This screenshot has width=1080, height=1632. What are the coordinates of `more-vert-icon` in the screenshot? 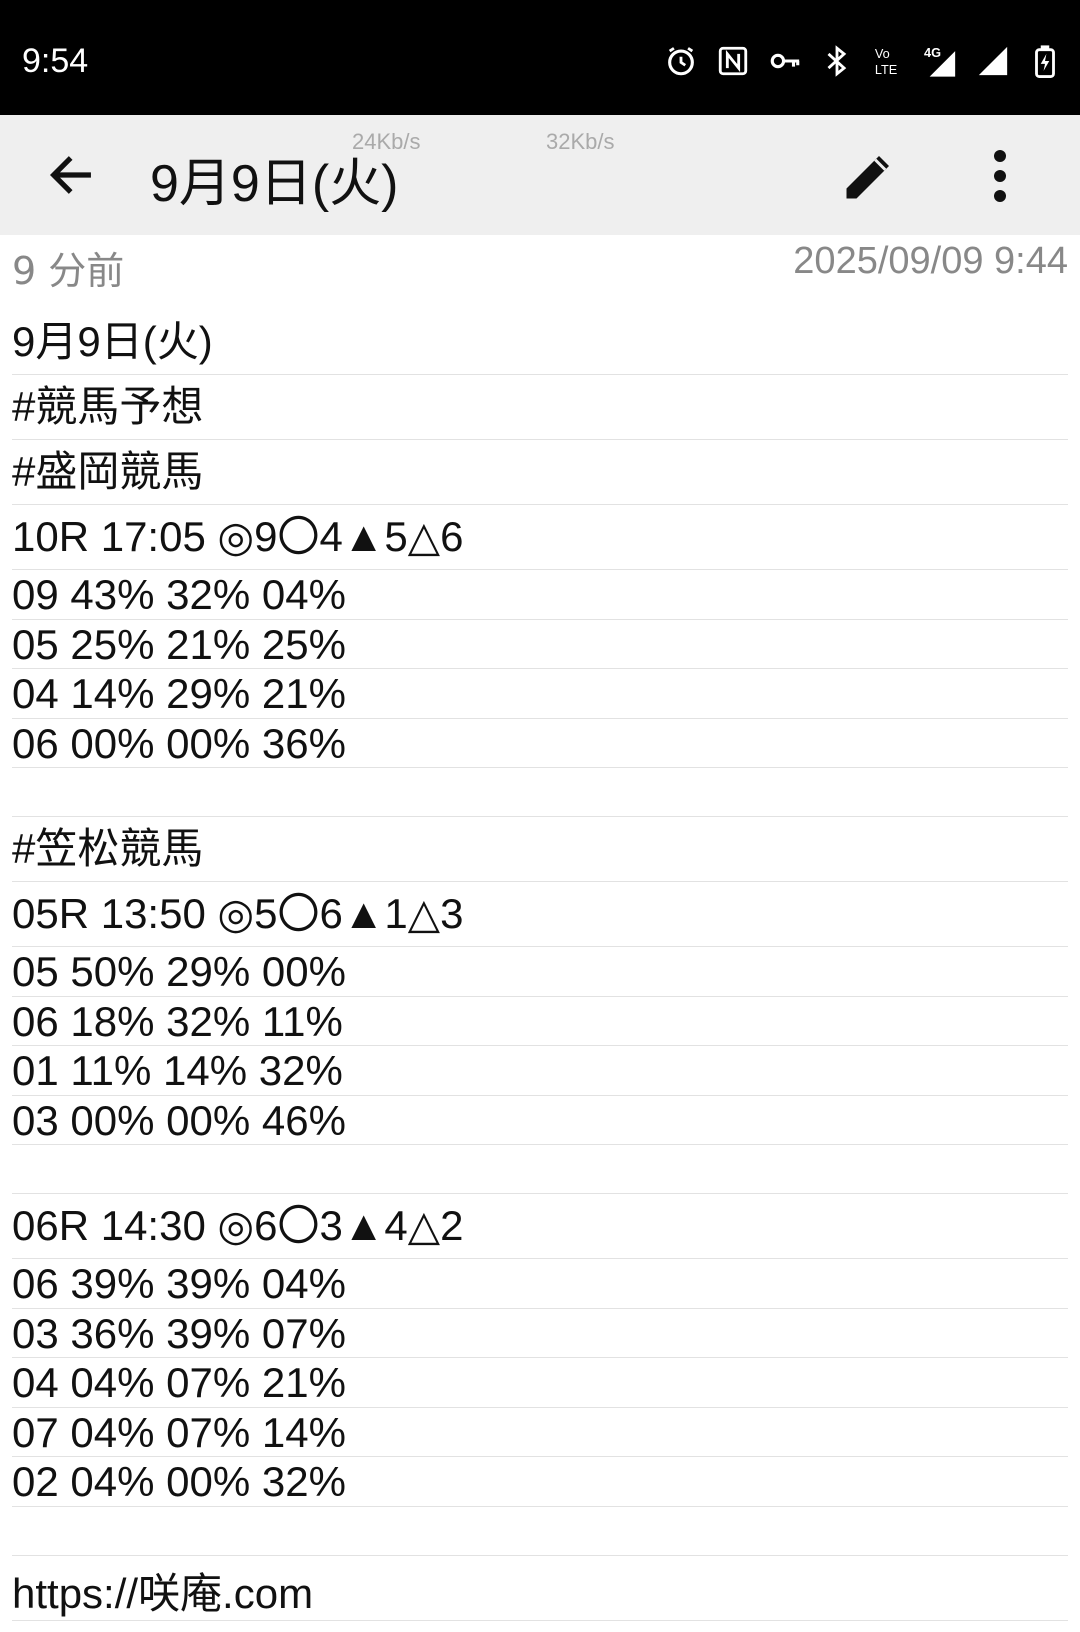 It's located at (1000, 176).